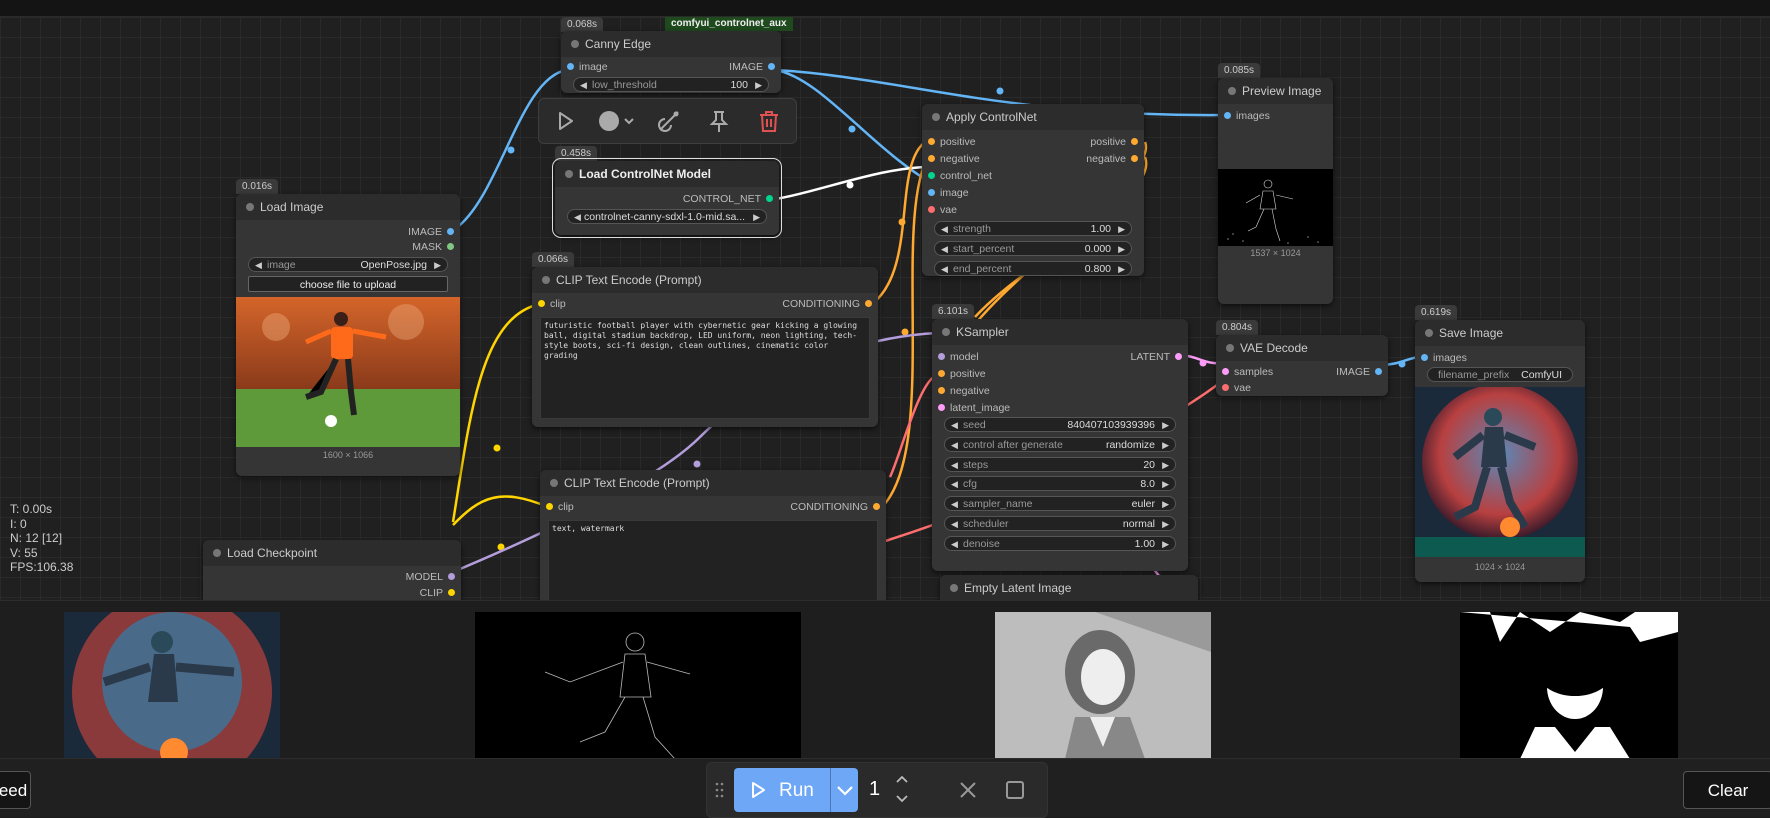 Image resolution: width=1770 pixels, height=818 pixels. I want to click on denoise-widget: ◀ denoise 1.00 ▶, so click(1060, 543).